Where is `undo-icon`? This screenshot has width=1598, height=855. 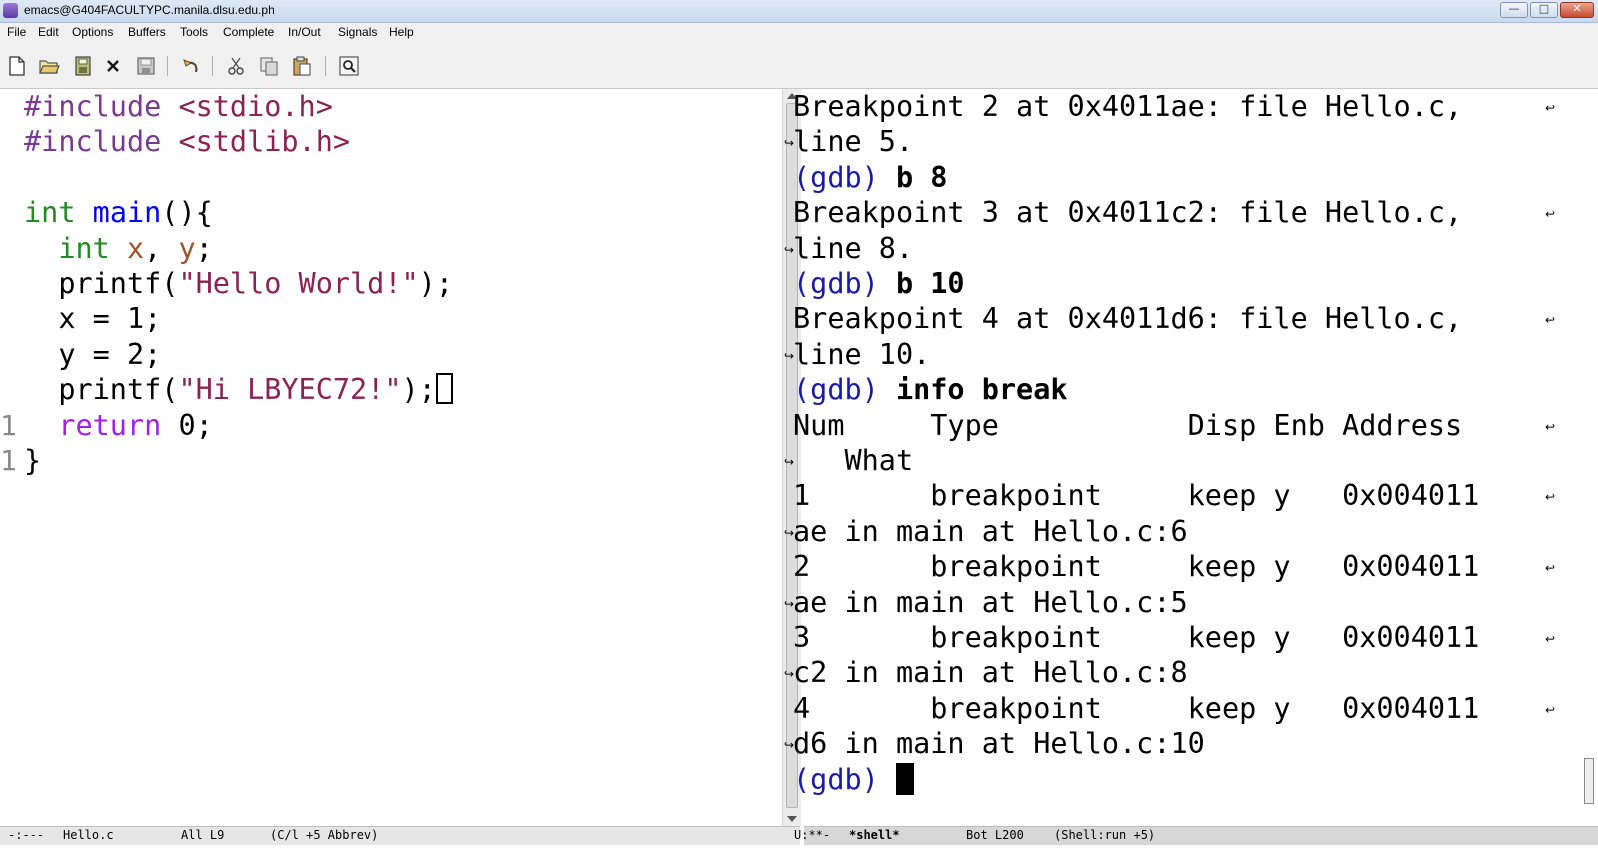
undo-icon is located at coordinates (191, 66).